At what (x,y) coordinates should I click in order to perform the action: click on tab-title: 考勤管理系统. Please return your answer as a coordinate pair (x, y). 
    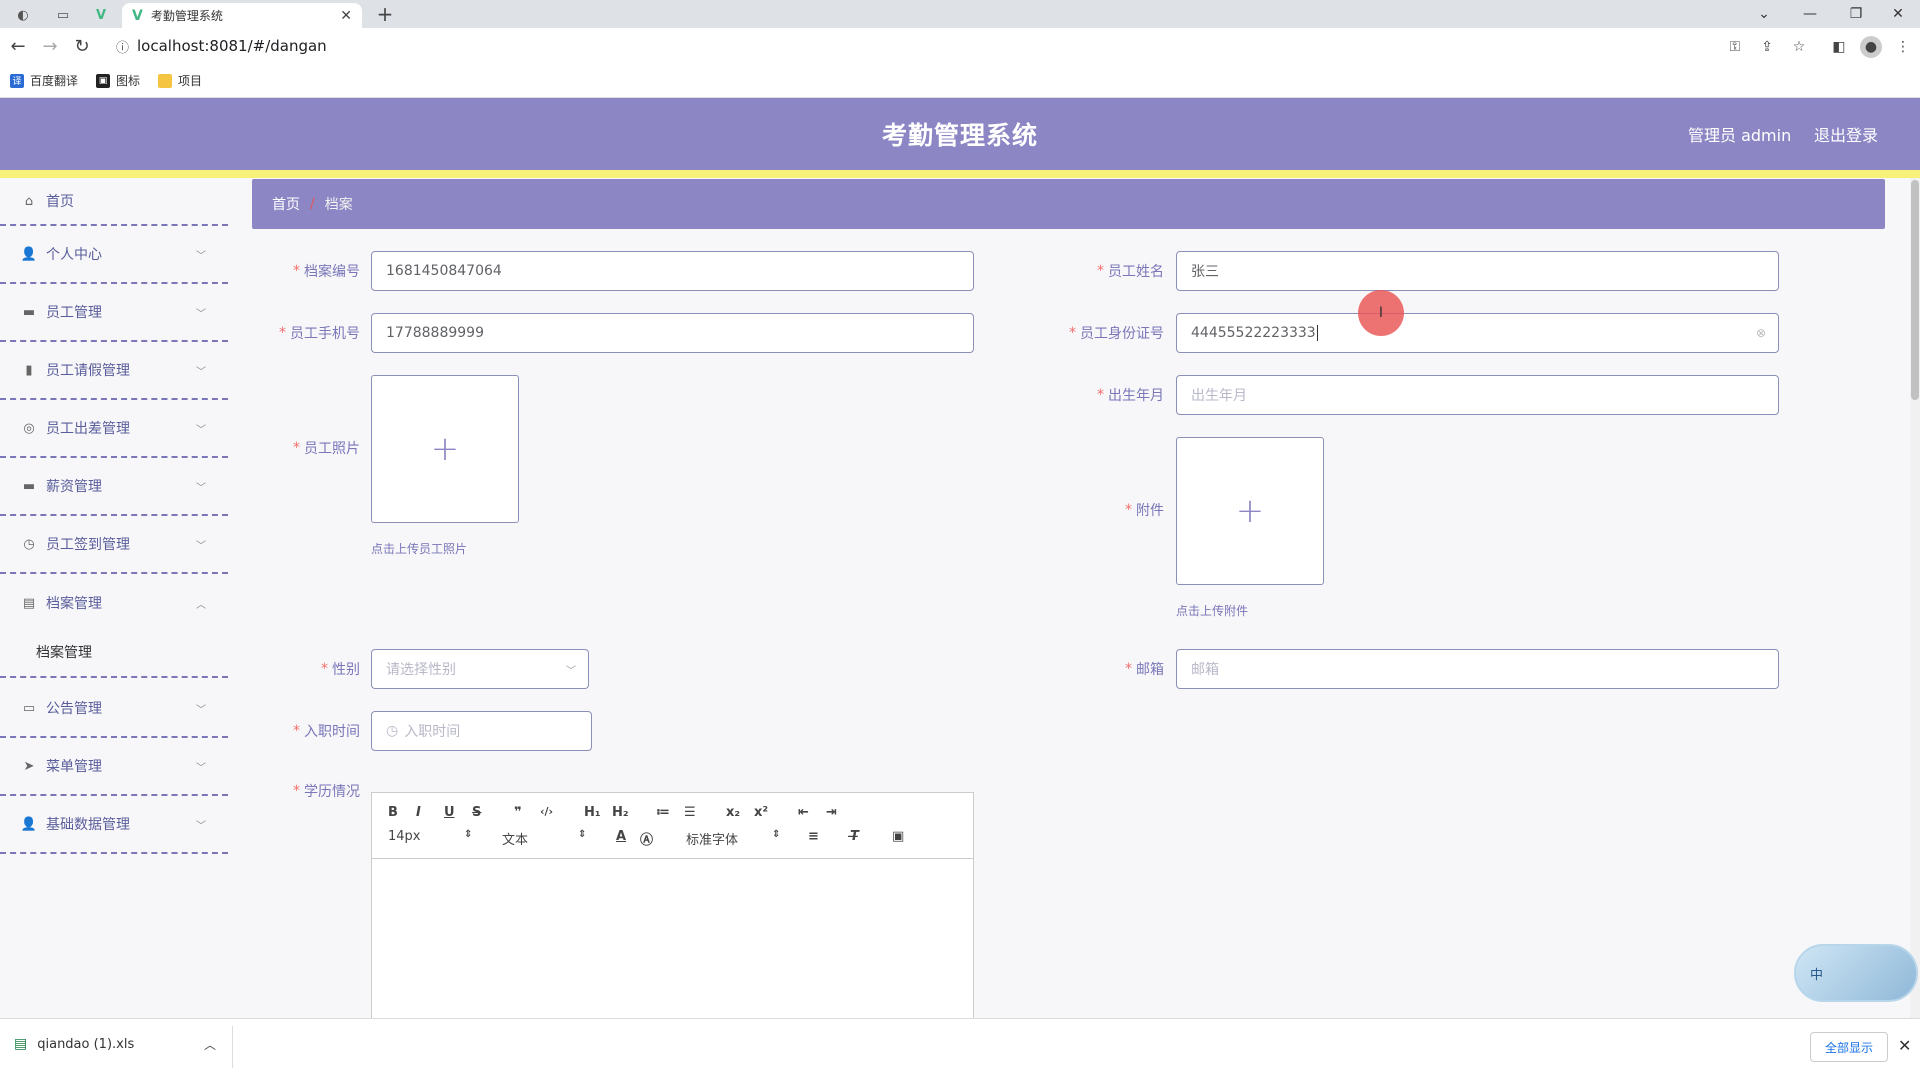
    Looking at the image, I should click on (186, 16).